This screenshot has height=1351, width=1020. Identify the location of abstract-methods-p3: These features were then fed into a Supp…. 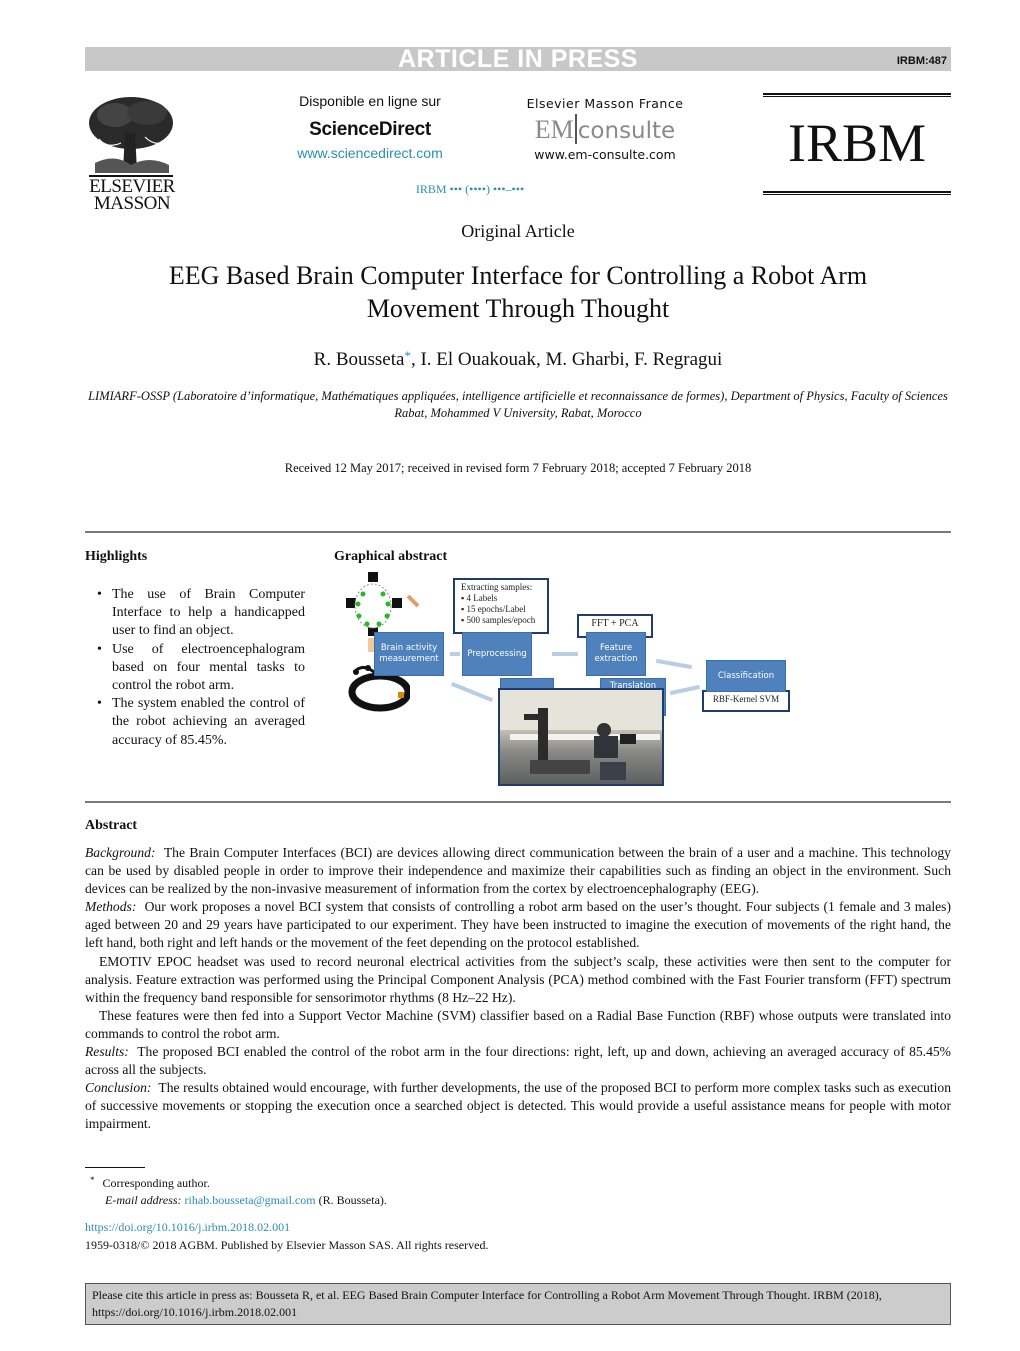
(518, 1024).